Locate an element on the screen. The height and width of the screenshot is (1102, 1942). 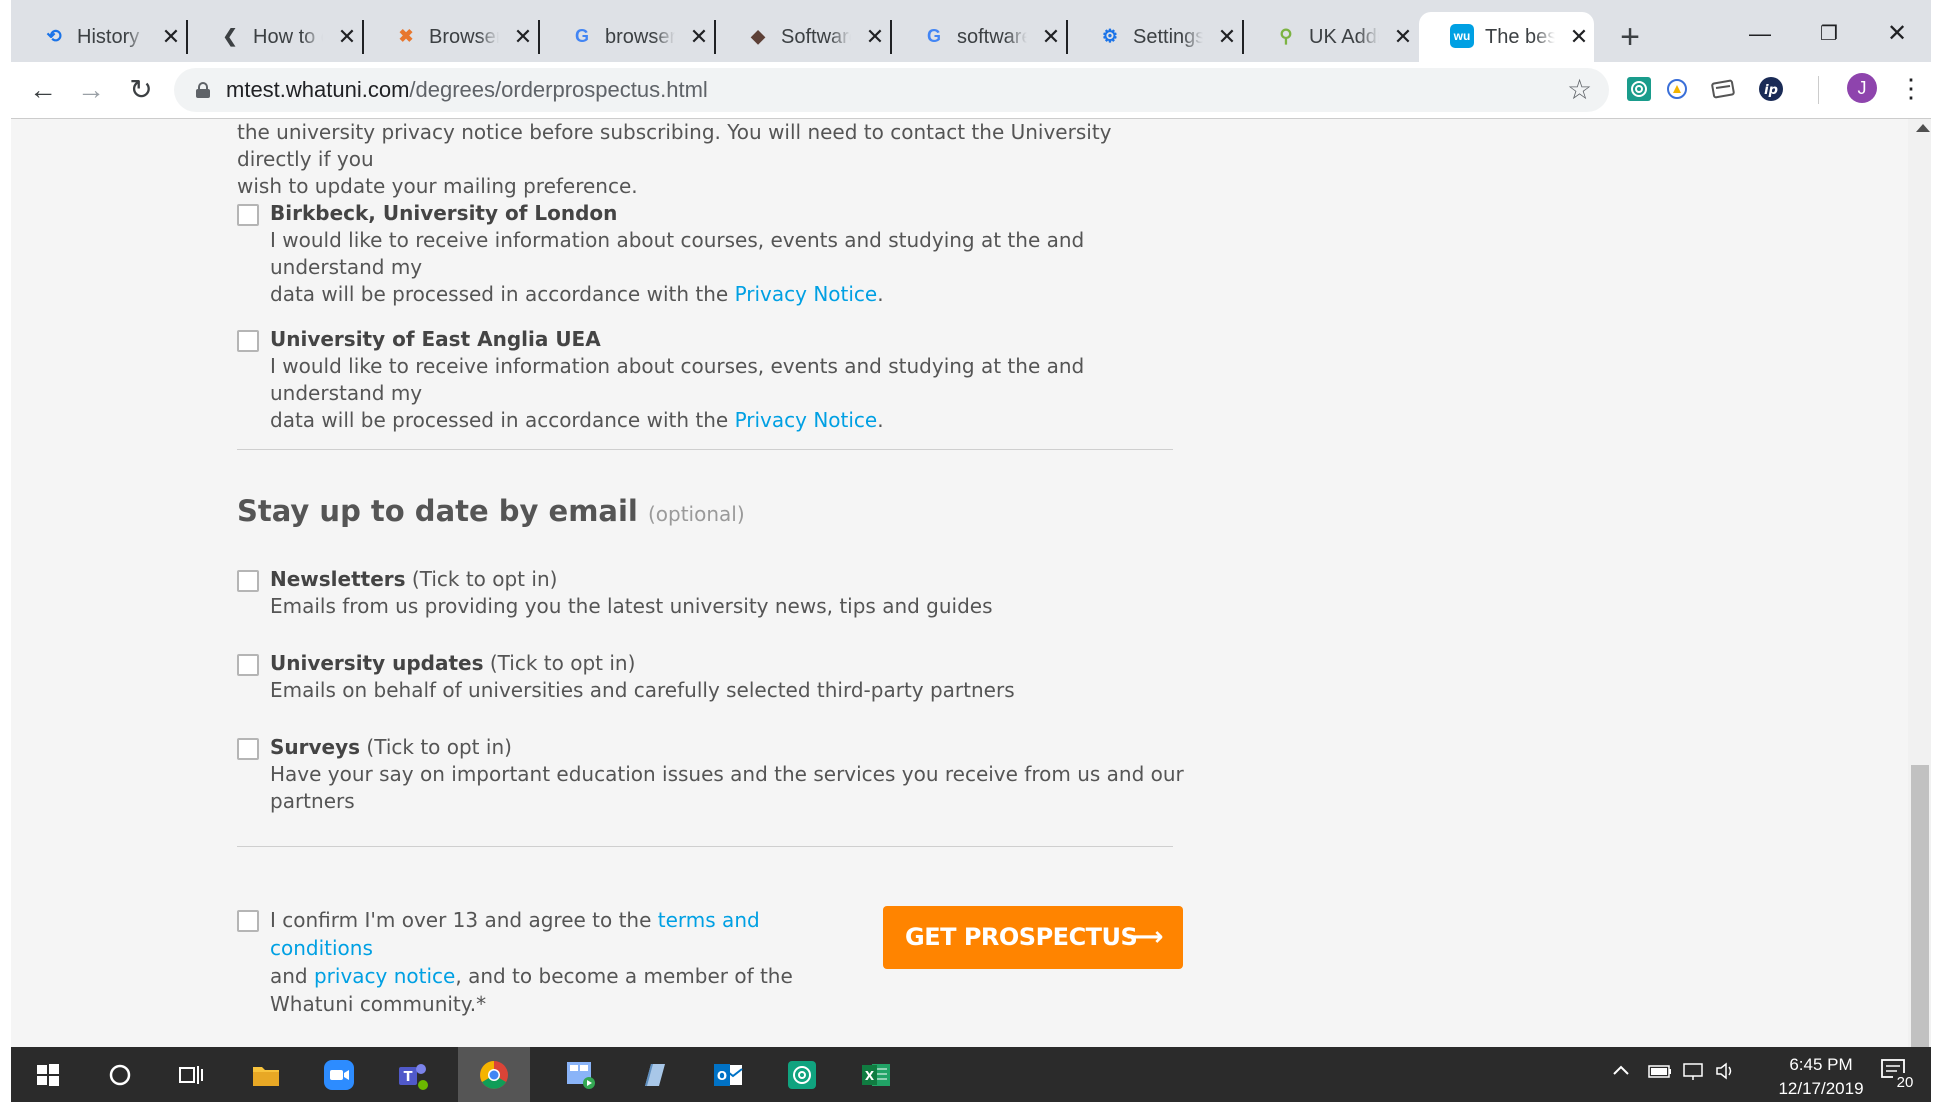
confirm-terms-checkbox is located at coordinates (248, 921).